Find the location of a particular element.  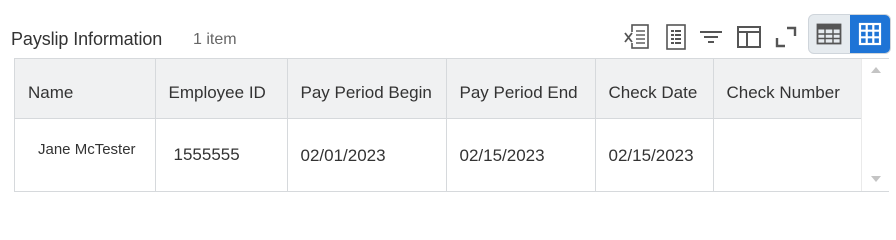

cell-pay-period-begin: 02/01/2023 is located at coordinates (367, 155).